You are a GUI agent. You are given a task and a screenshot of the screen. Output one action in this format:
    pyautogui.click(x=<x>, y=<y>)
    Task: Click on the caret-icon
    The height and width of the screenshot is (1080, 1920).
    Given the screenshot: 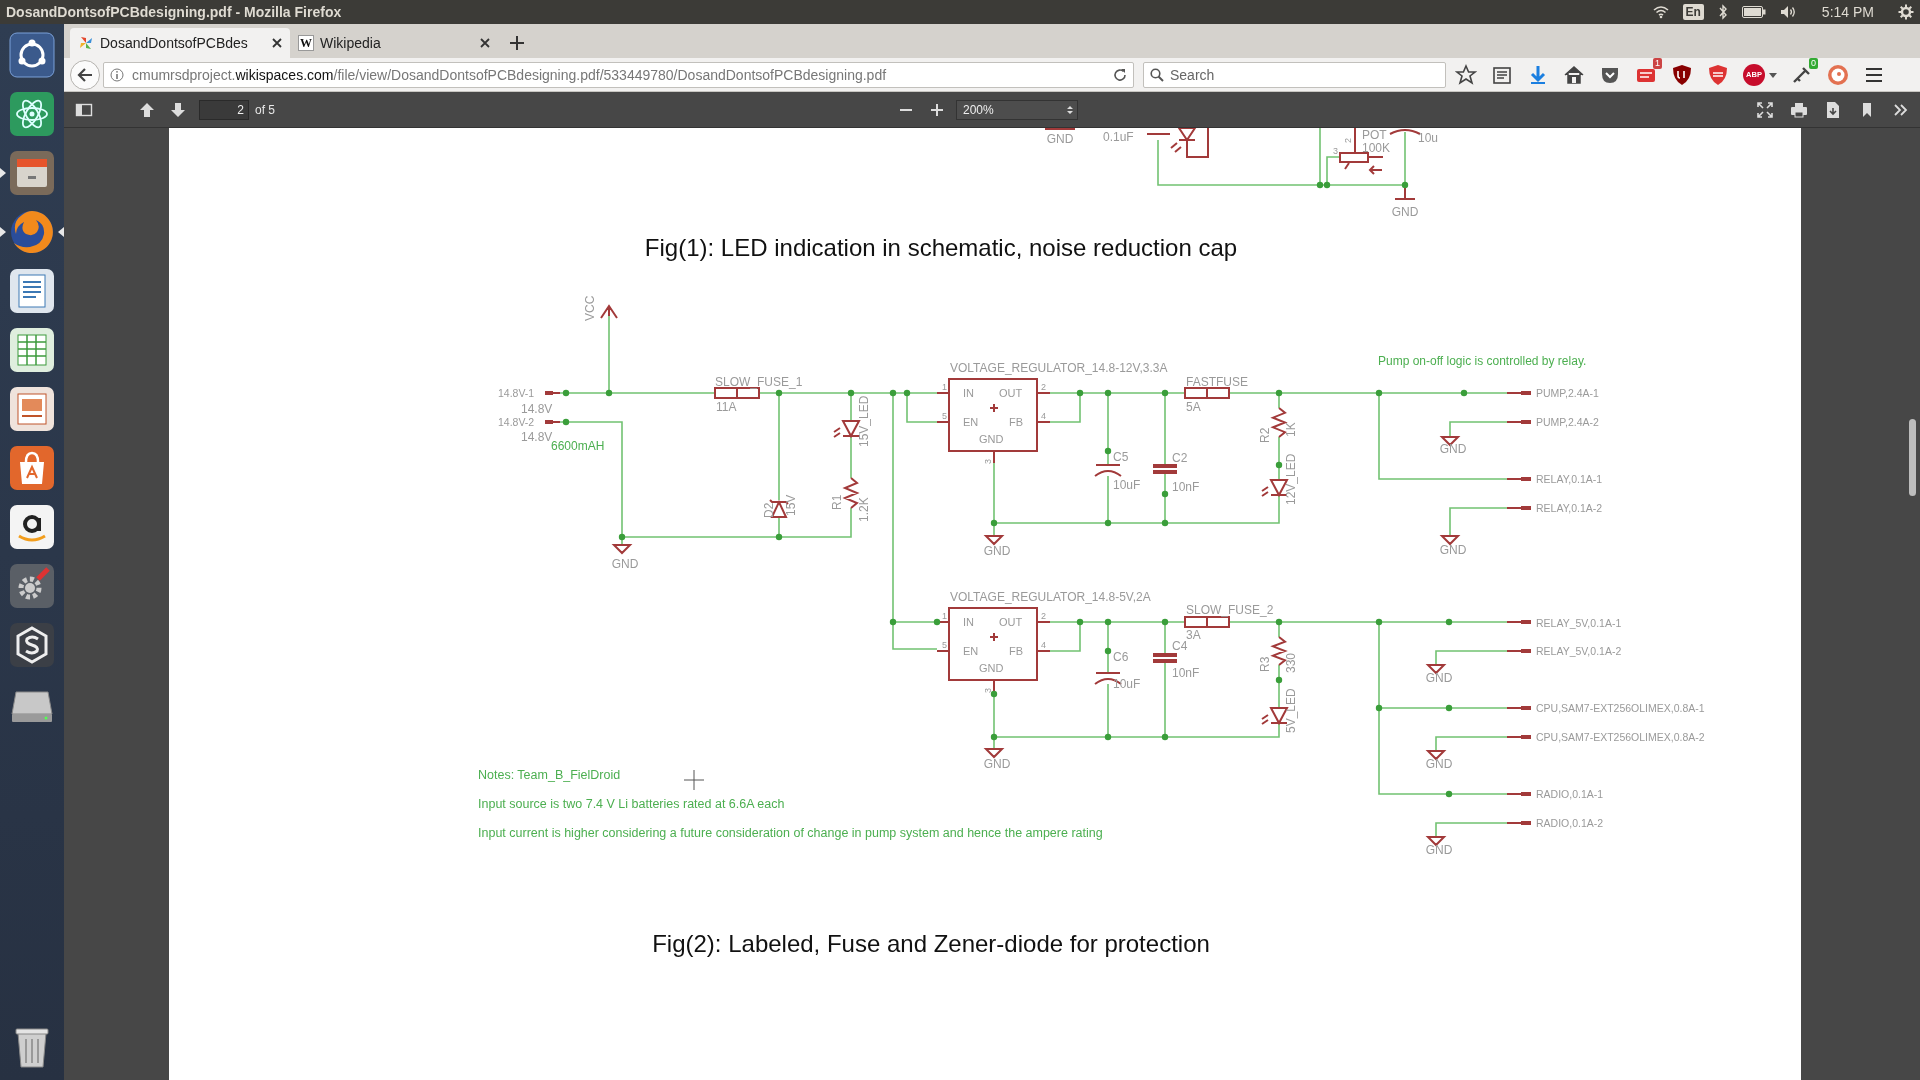 What is the action you would take?
    pyautogui.click(x=1773, y=74)
    